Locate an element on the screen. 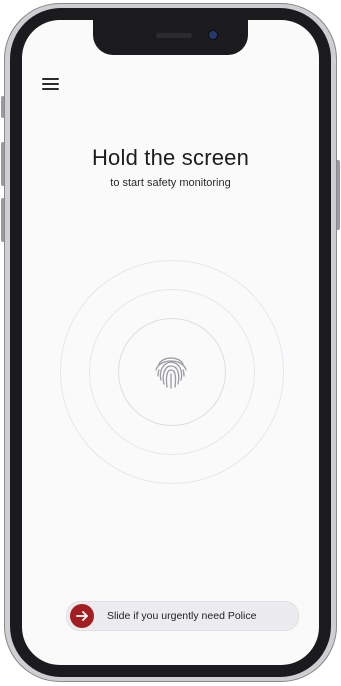 The width and height of the screenshot is (341, 686). page-title: Hold the screen is located at coordinates (170, 157).